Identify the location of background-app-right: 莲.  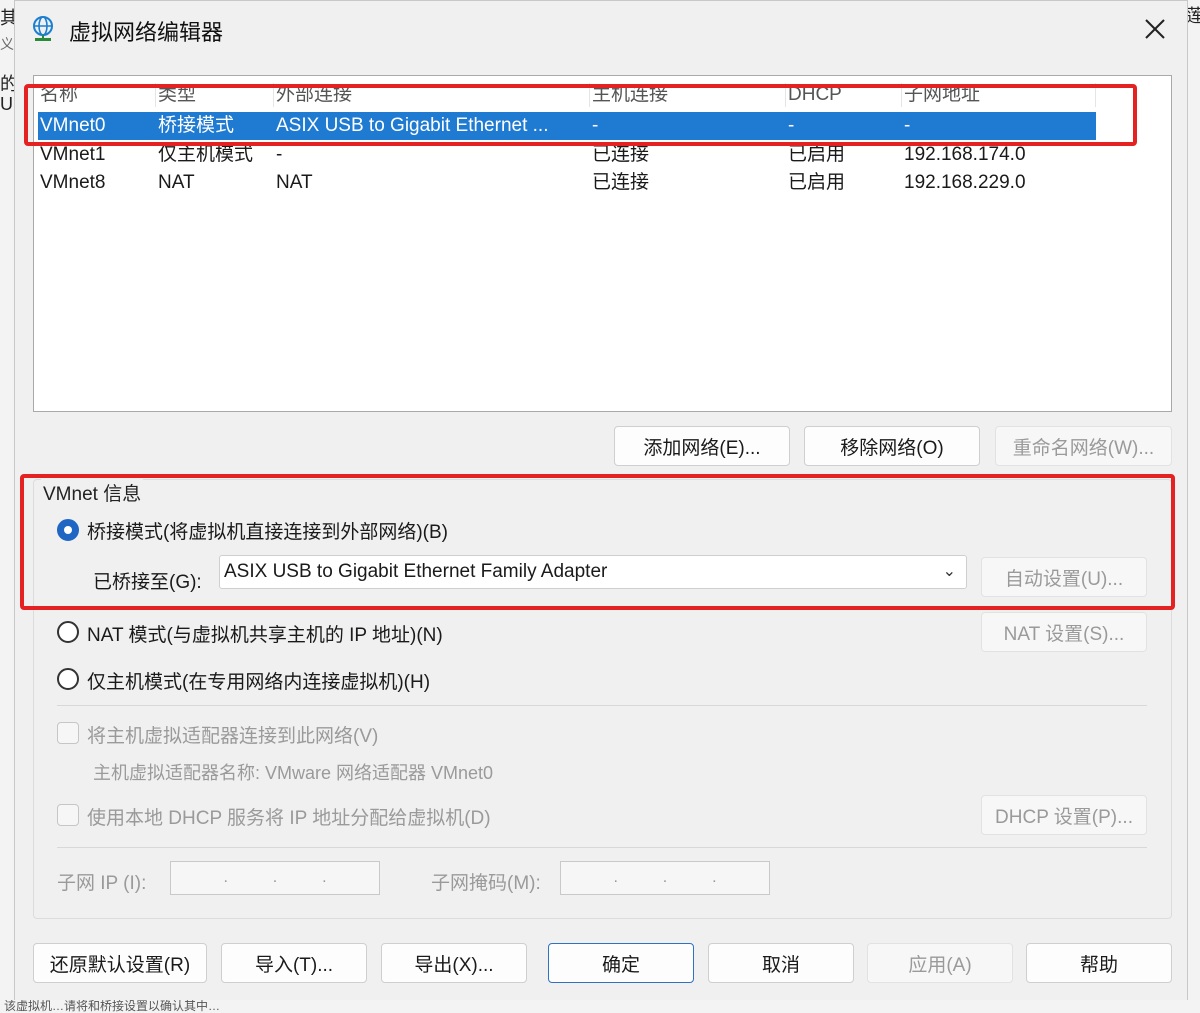
(1193, 506).